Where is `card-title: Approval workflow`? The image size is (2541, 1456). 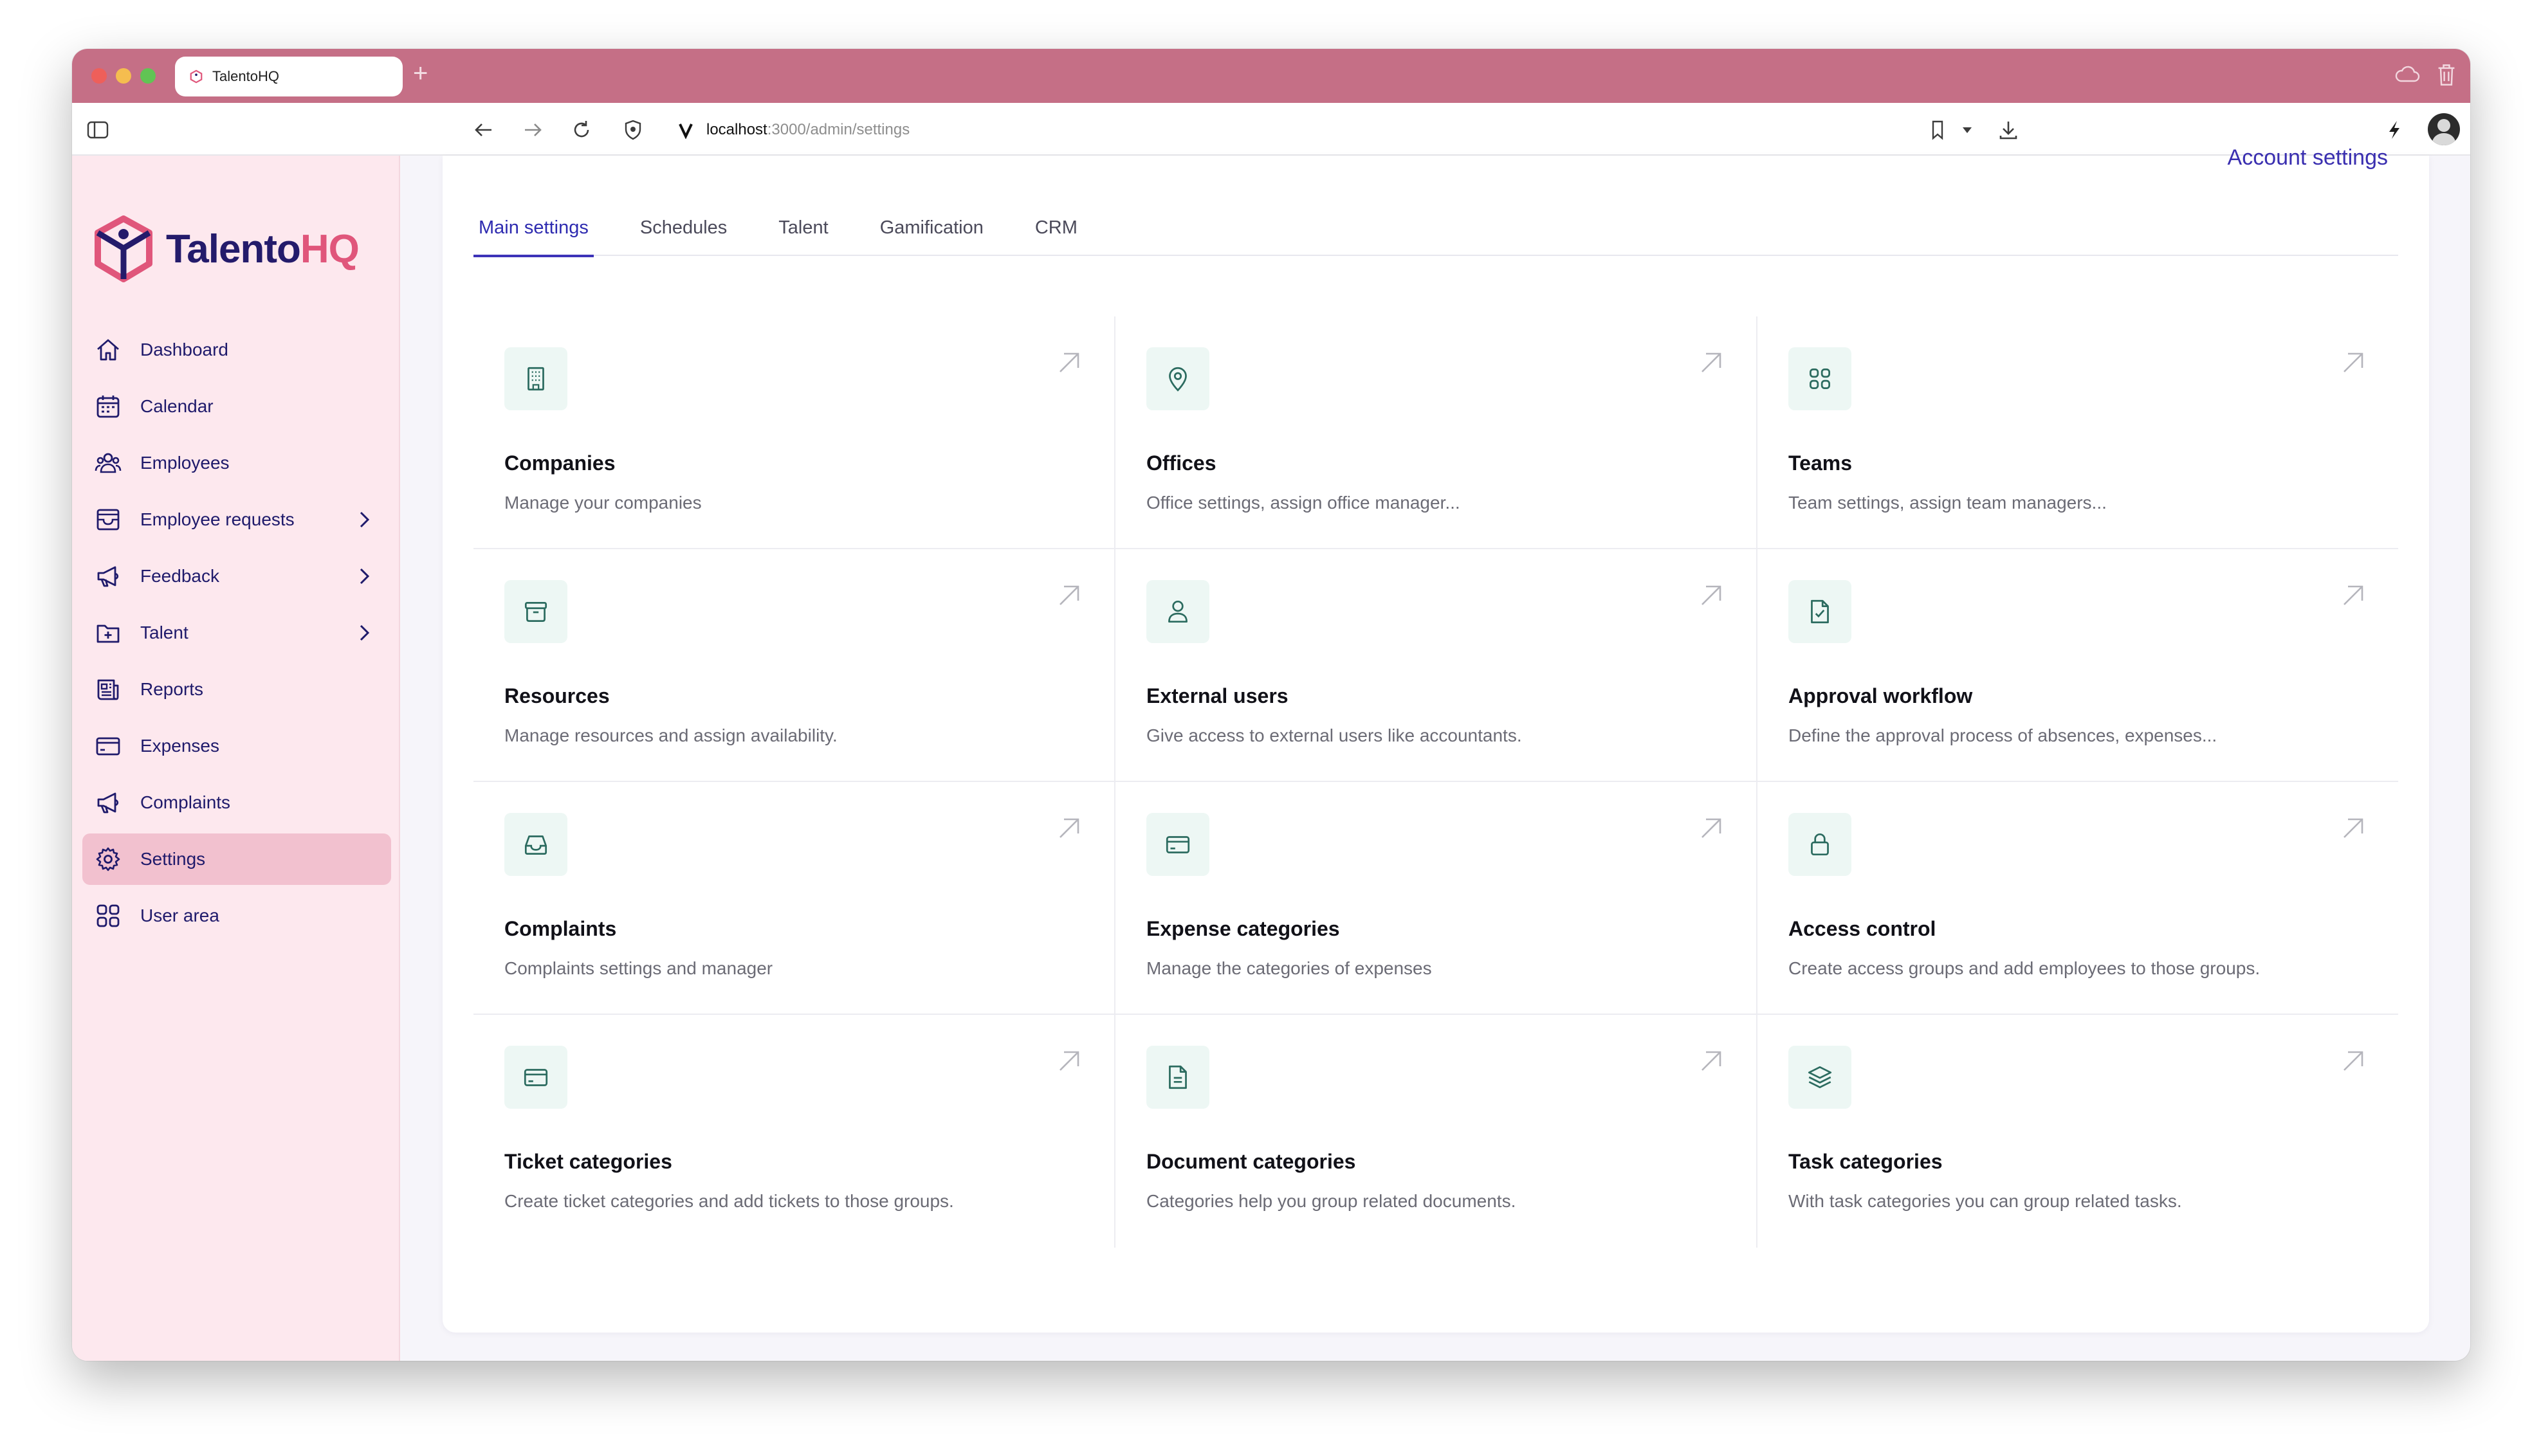
card-title: Approval workflow is located at coordinates (1880, 696).